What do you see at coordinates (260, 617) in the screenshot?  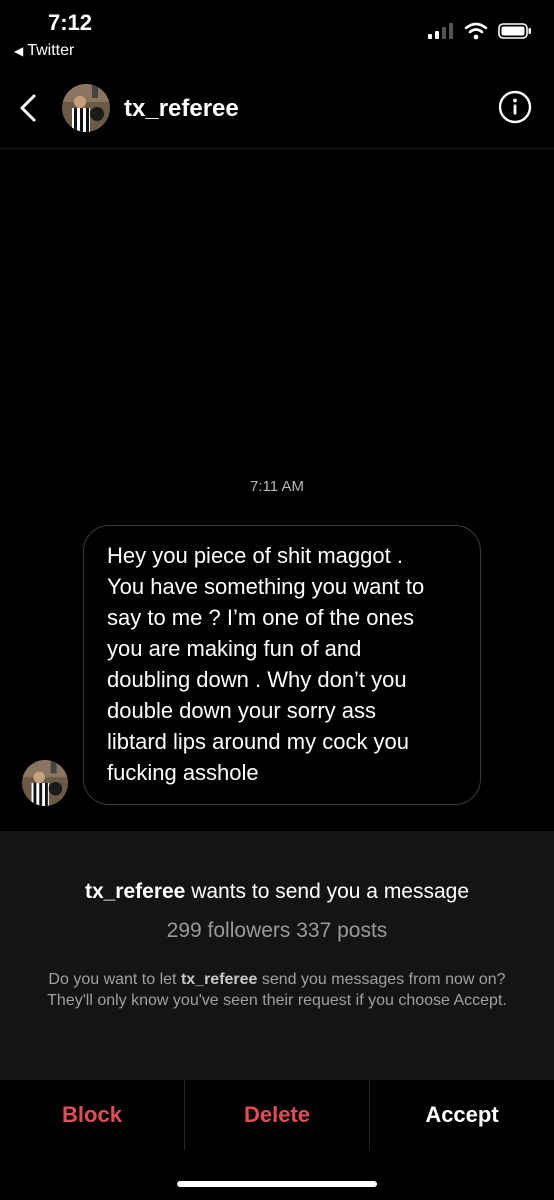 I see `message-line: say to me ? I’m one of the ones` at bounding box center [260, 617].